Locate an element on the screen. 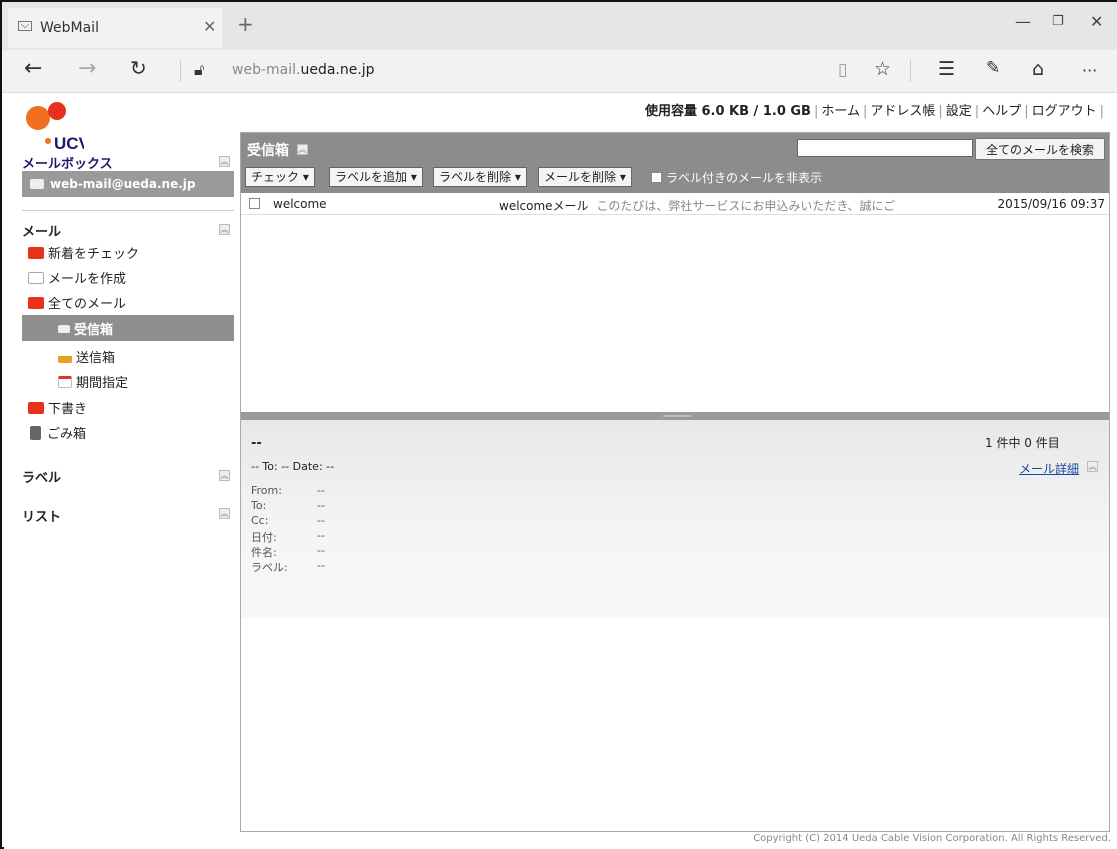  back-arrow-icon: ← is located at coordinates (33, 68).